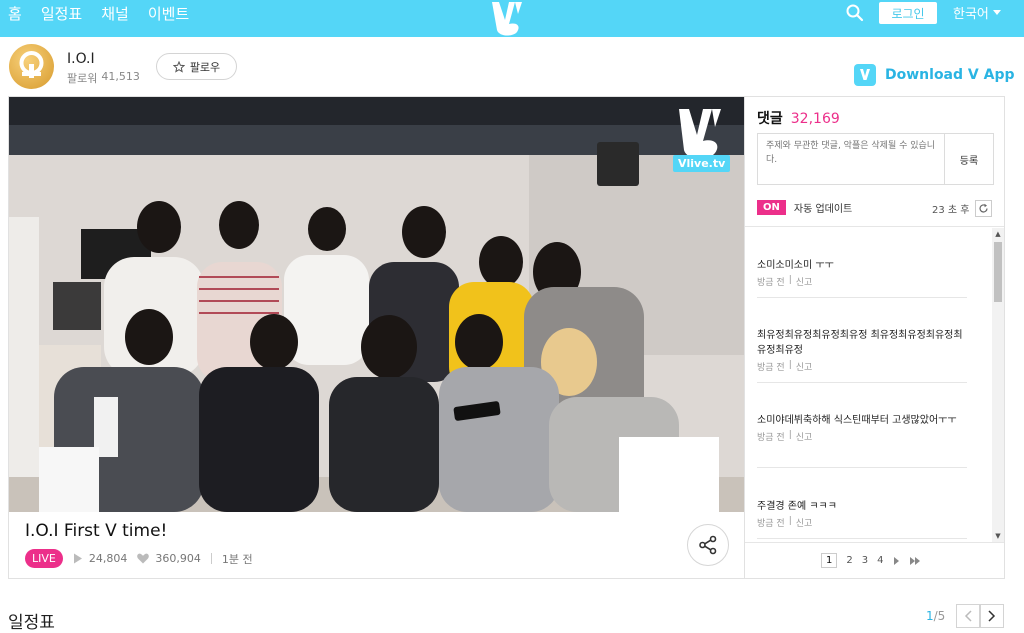 The width and height of the screenshot is (1024, 633). I want to click on follow-button: 팔로우, so click(196, 66).